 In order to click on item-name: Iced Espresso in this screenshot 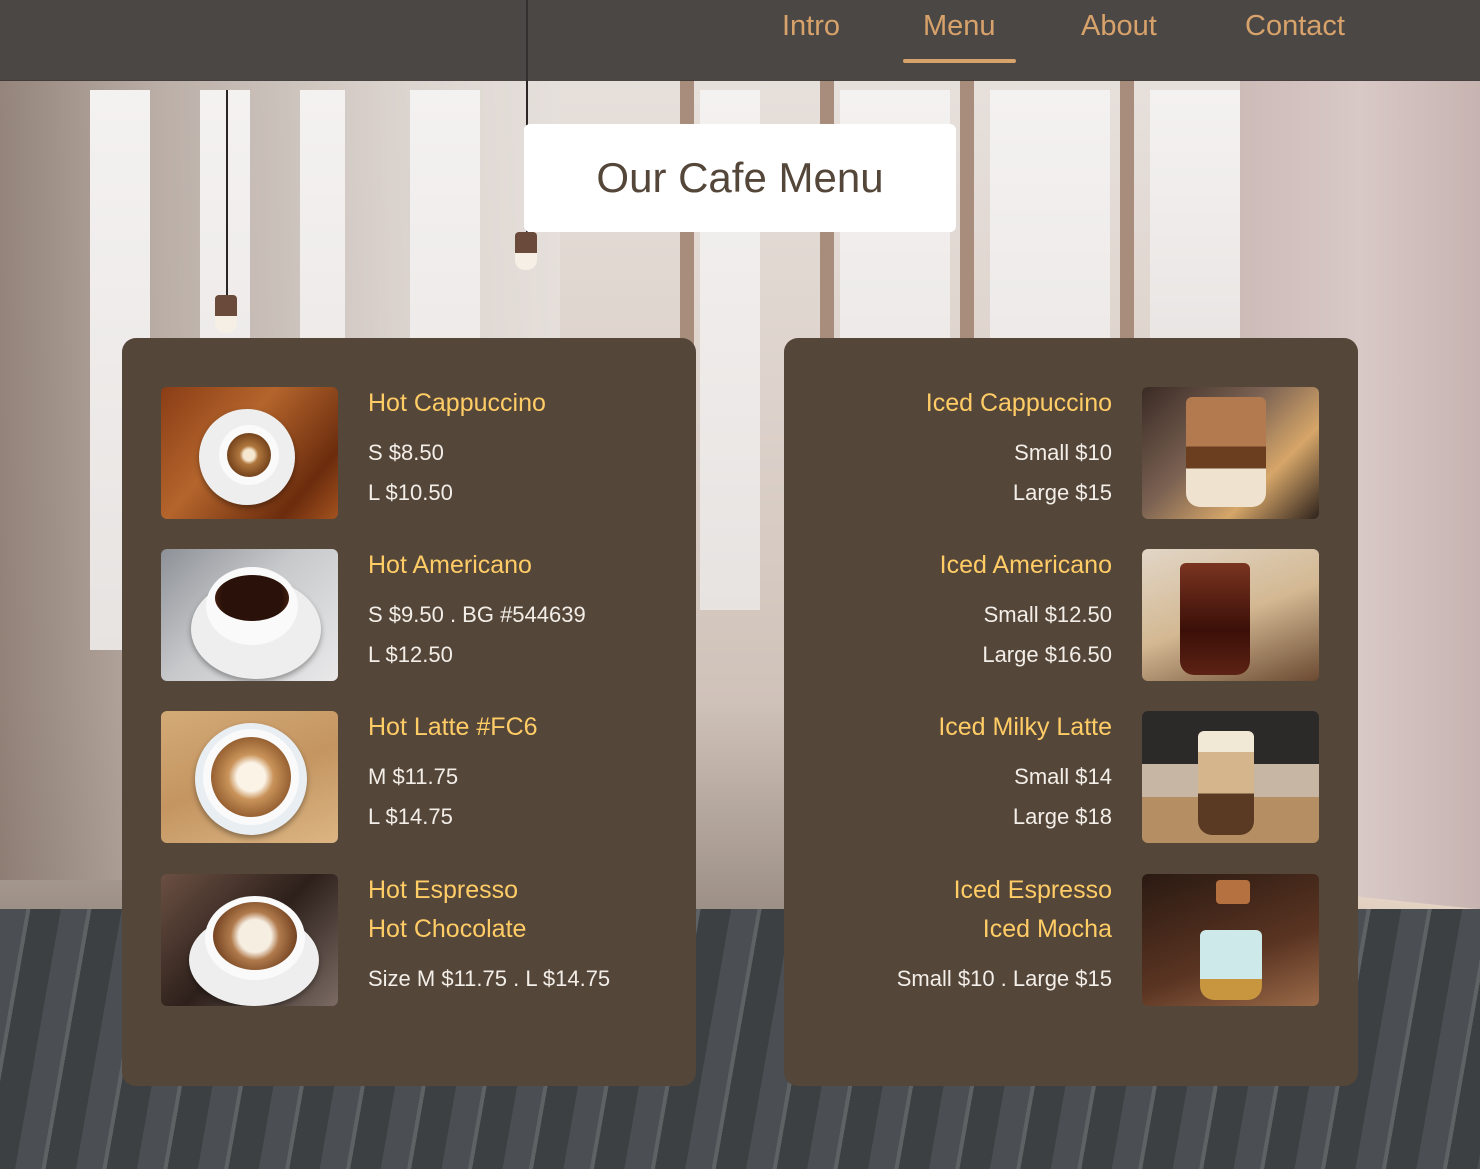, I will do `click(1032, 890)`.